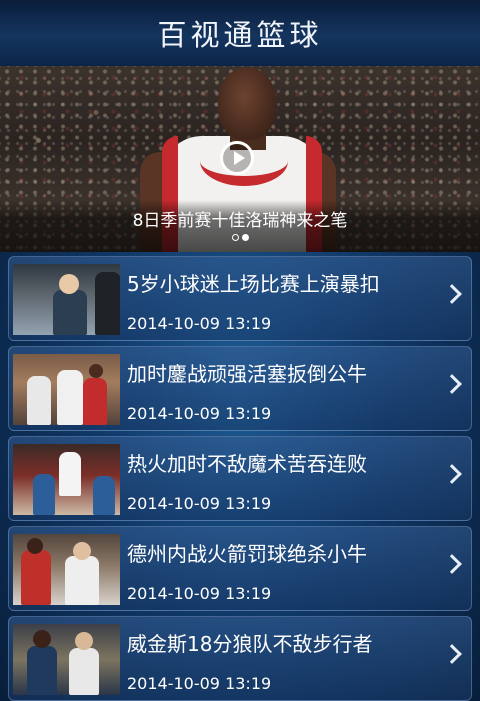  What do you see at coordinates (240, 388) in the screenshot?
I see `news-item: 加时鏖战顽强活塞扳倒公牛 2014-10-09 13:19` at bounding box center [240, 388].